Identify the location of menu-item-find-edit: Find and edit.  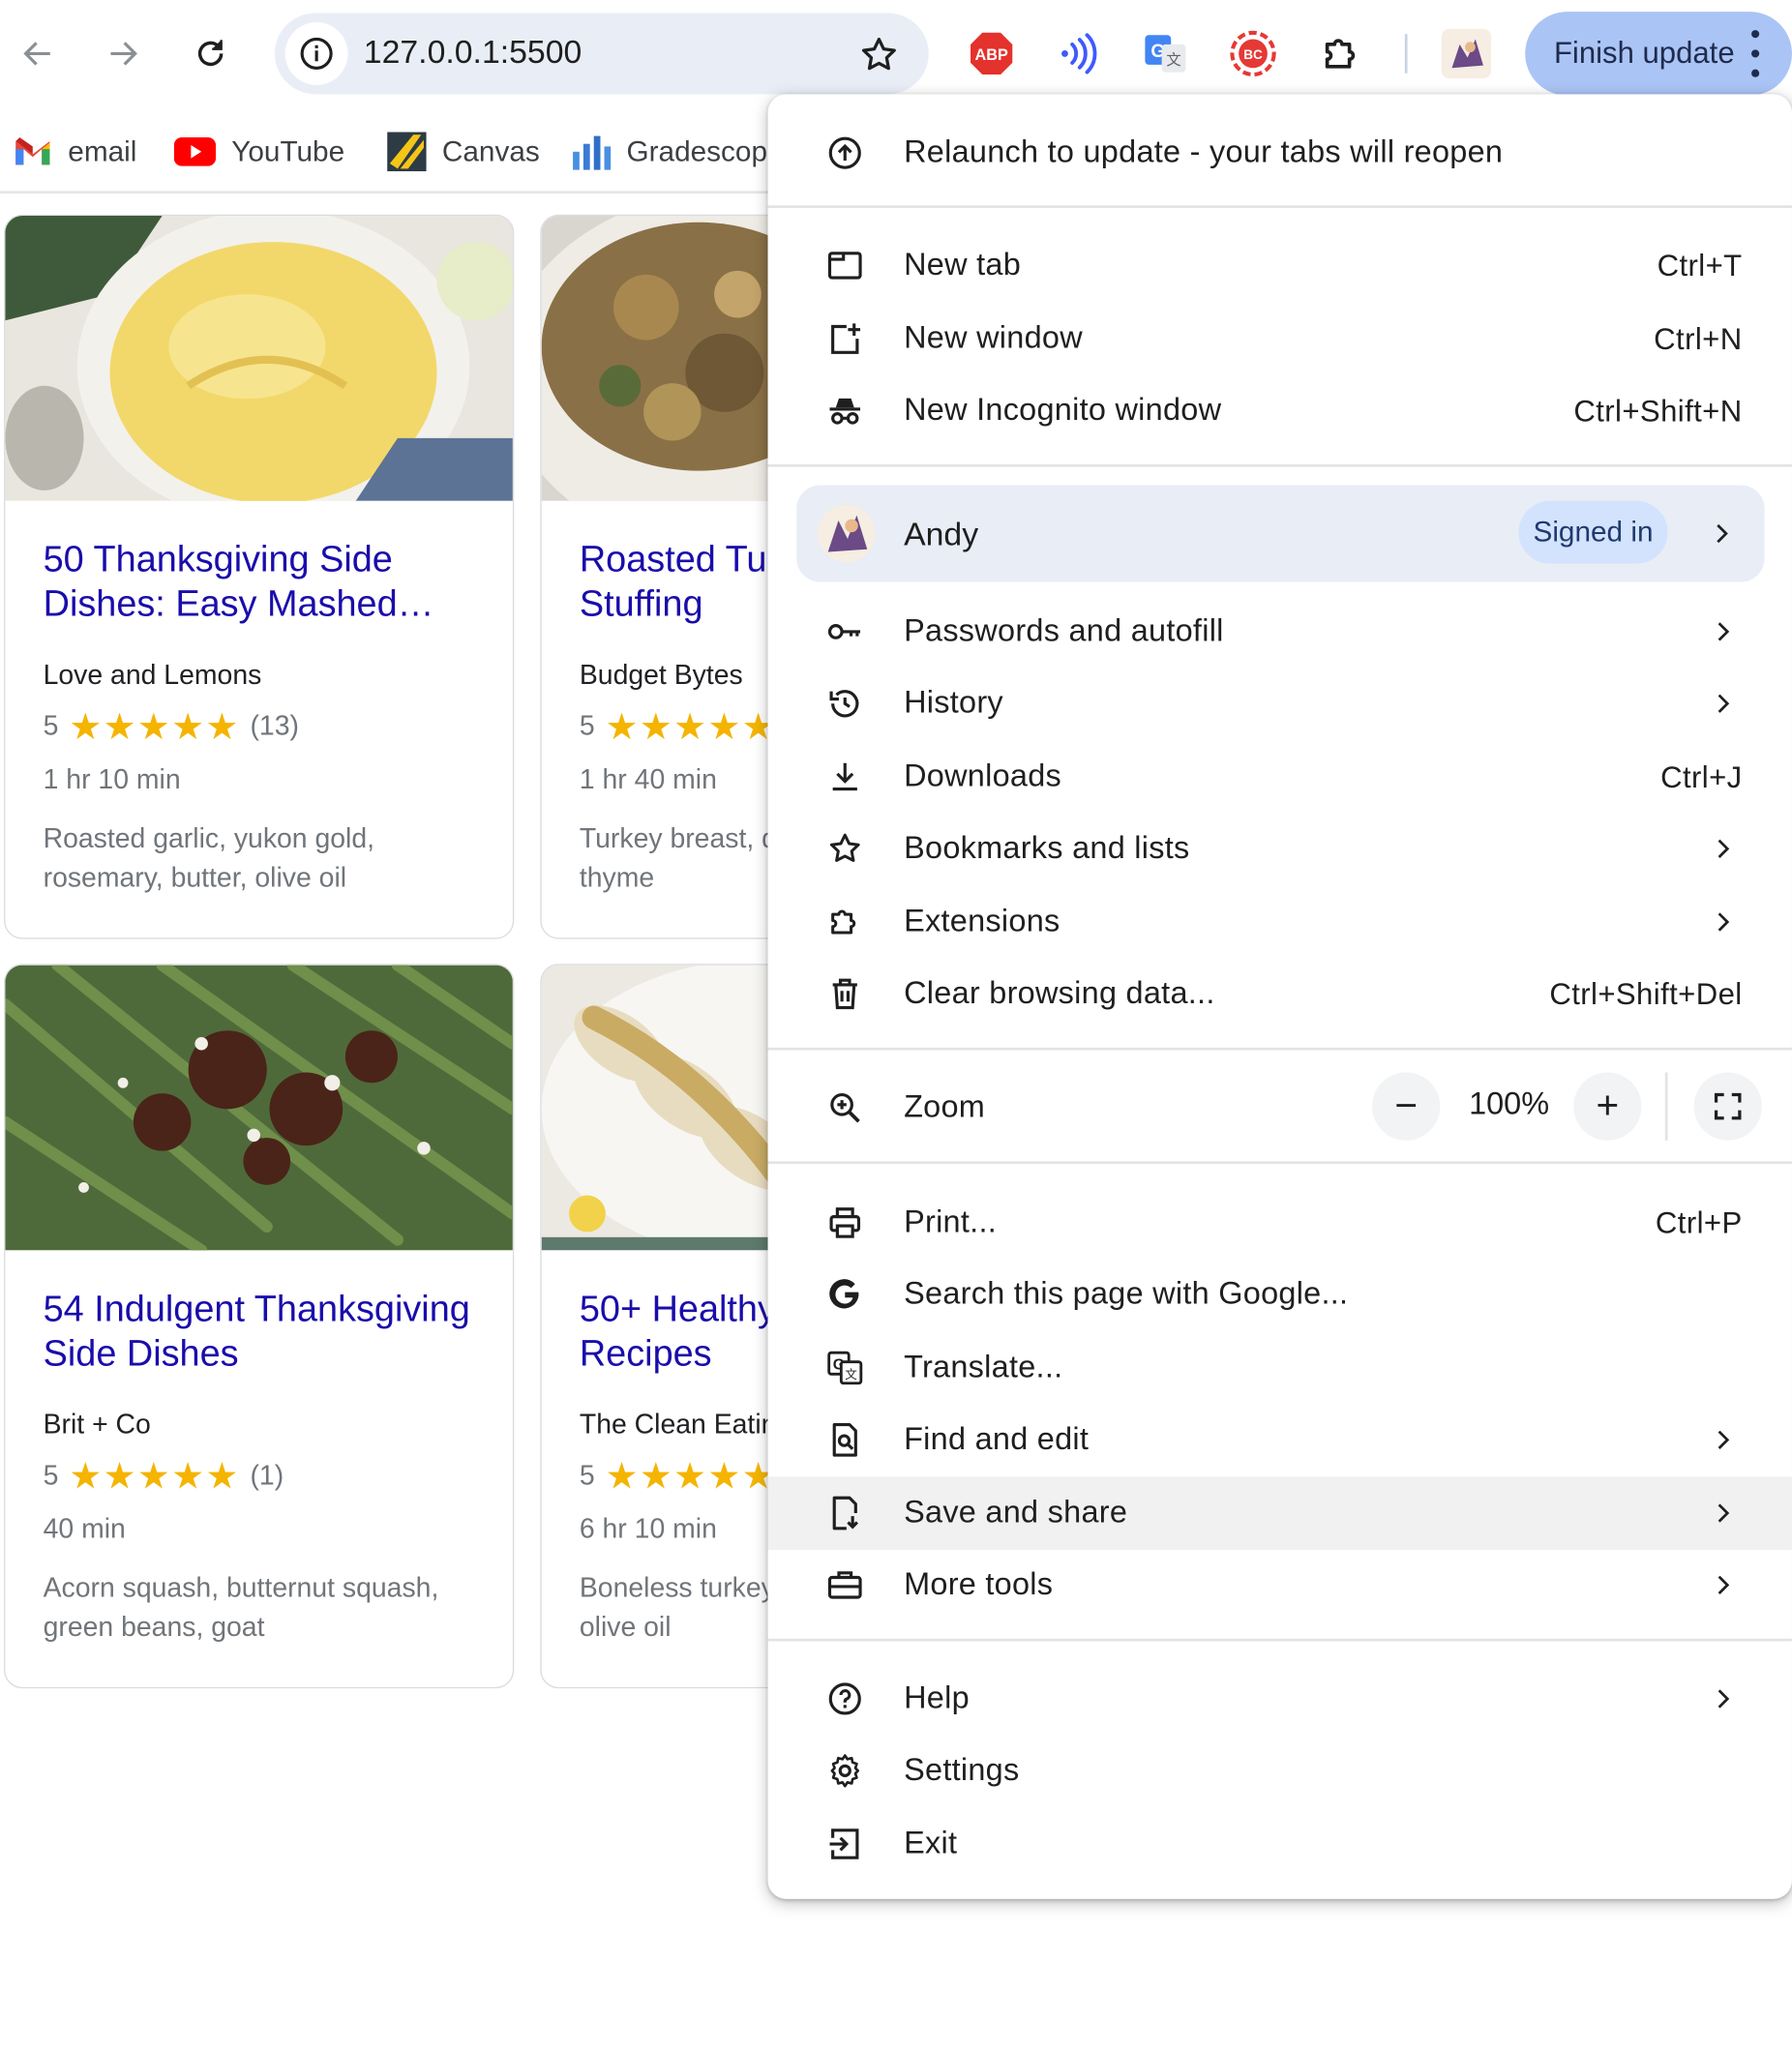
(1280, 1439).